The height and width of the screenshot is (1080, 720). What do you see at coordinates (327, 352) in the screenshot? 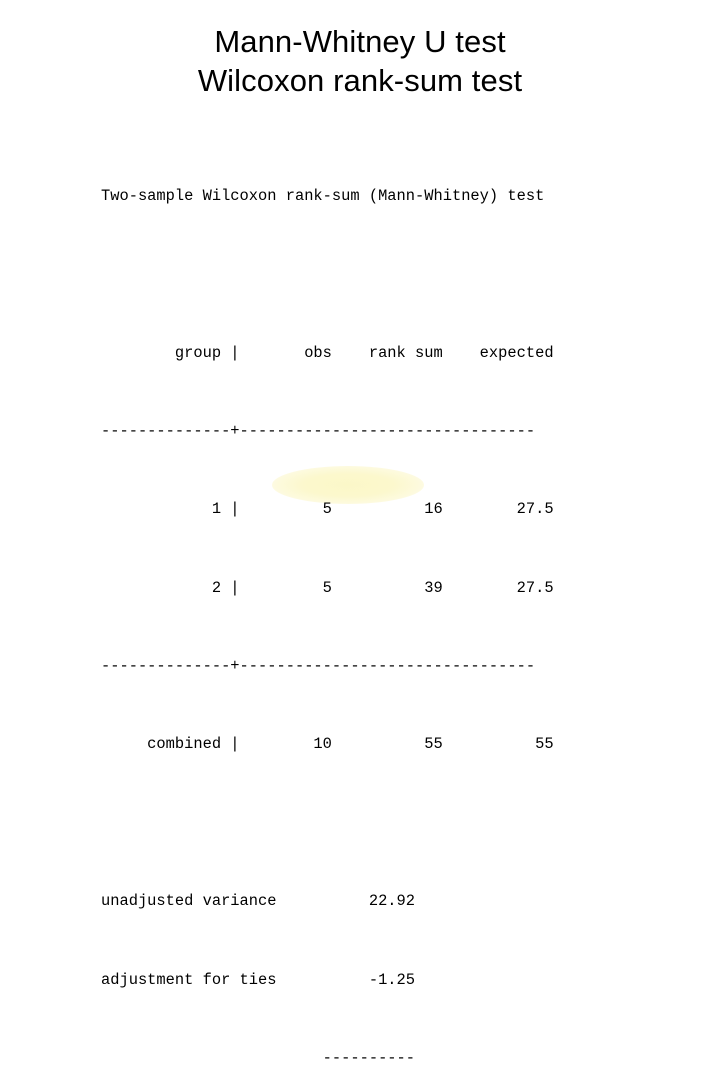
I see `table-column-headers: group | obs rank sum expected` at bounding box center [327, 352].